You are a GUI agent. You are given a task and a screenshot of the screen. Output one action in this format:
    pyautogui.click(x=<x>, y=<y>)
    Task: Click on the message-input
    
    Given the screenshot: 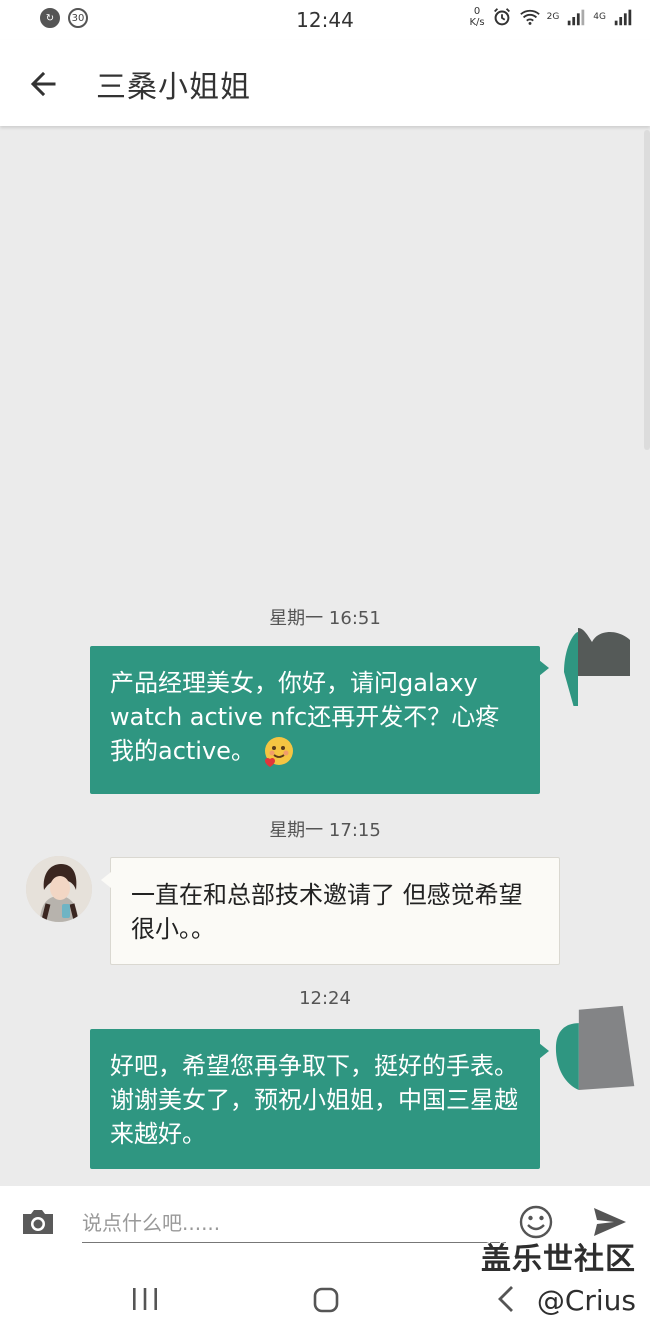 What is the action you would take?
    pyautogui.click(x=294, y=1223)
    